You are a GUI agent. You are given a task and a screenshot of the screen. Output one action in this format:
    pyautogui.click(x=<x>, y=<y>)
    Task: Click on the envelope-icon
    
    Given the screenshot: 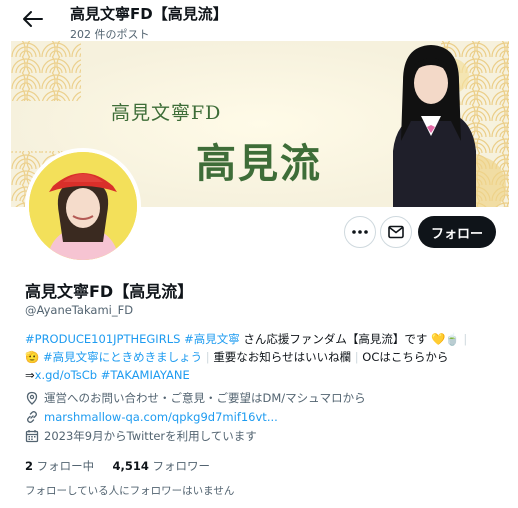 What is the action you would take?
    pyautogui.click(x=396, y=232)
    